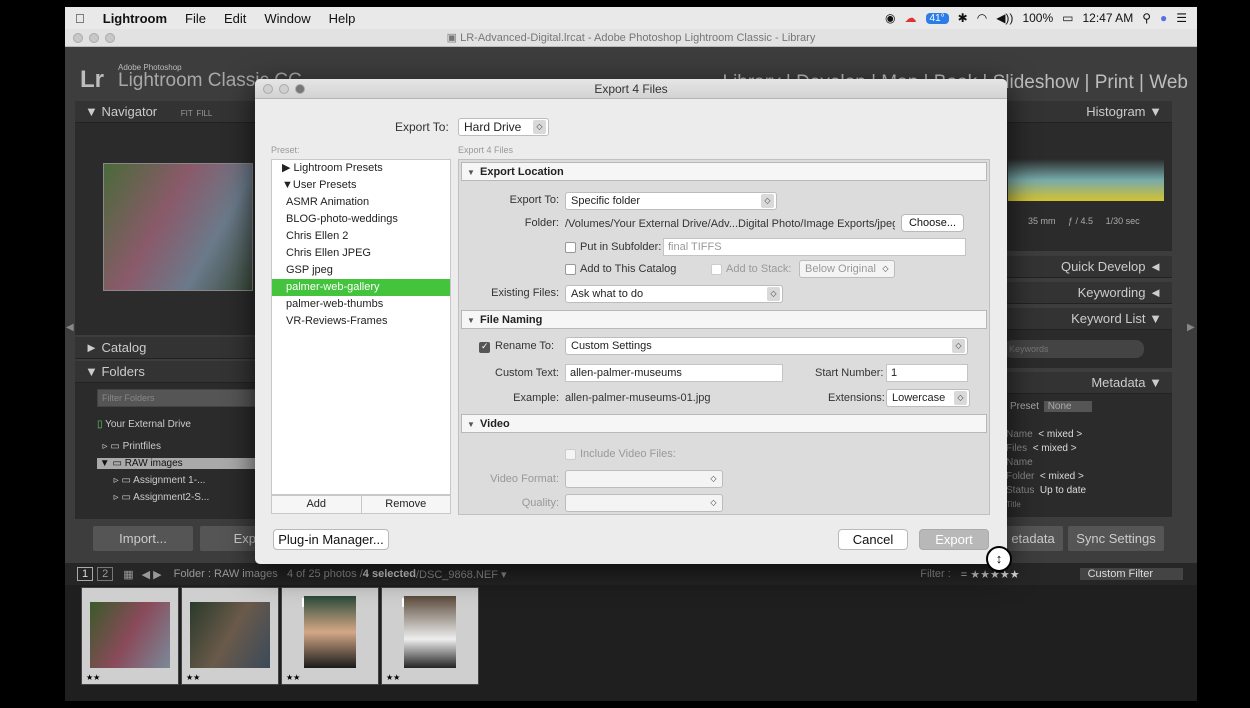 The height and width of the screenshot is (708, 1250). Describe the element at coordinates (1037, 18) in the screenshot. I see `battery-percent: 100%` at that location.